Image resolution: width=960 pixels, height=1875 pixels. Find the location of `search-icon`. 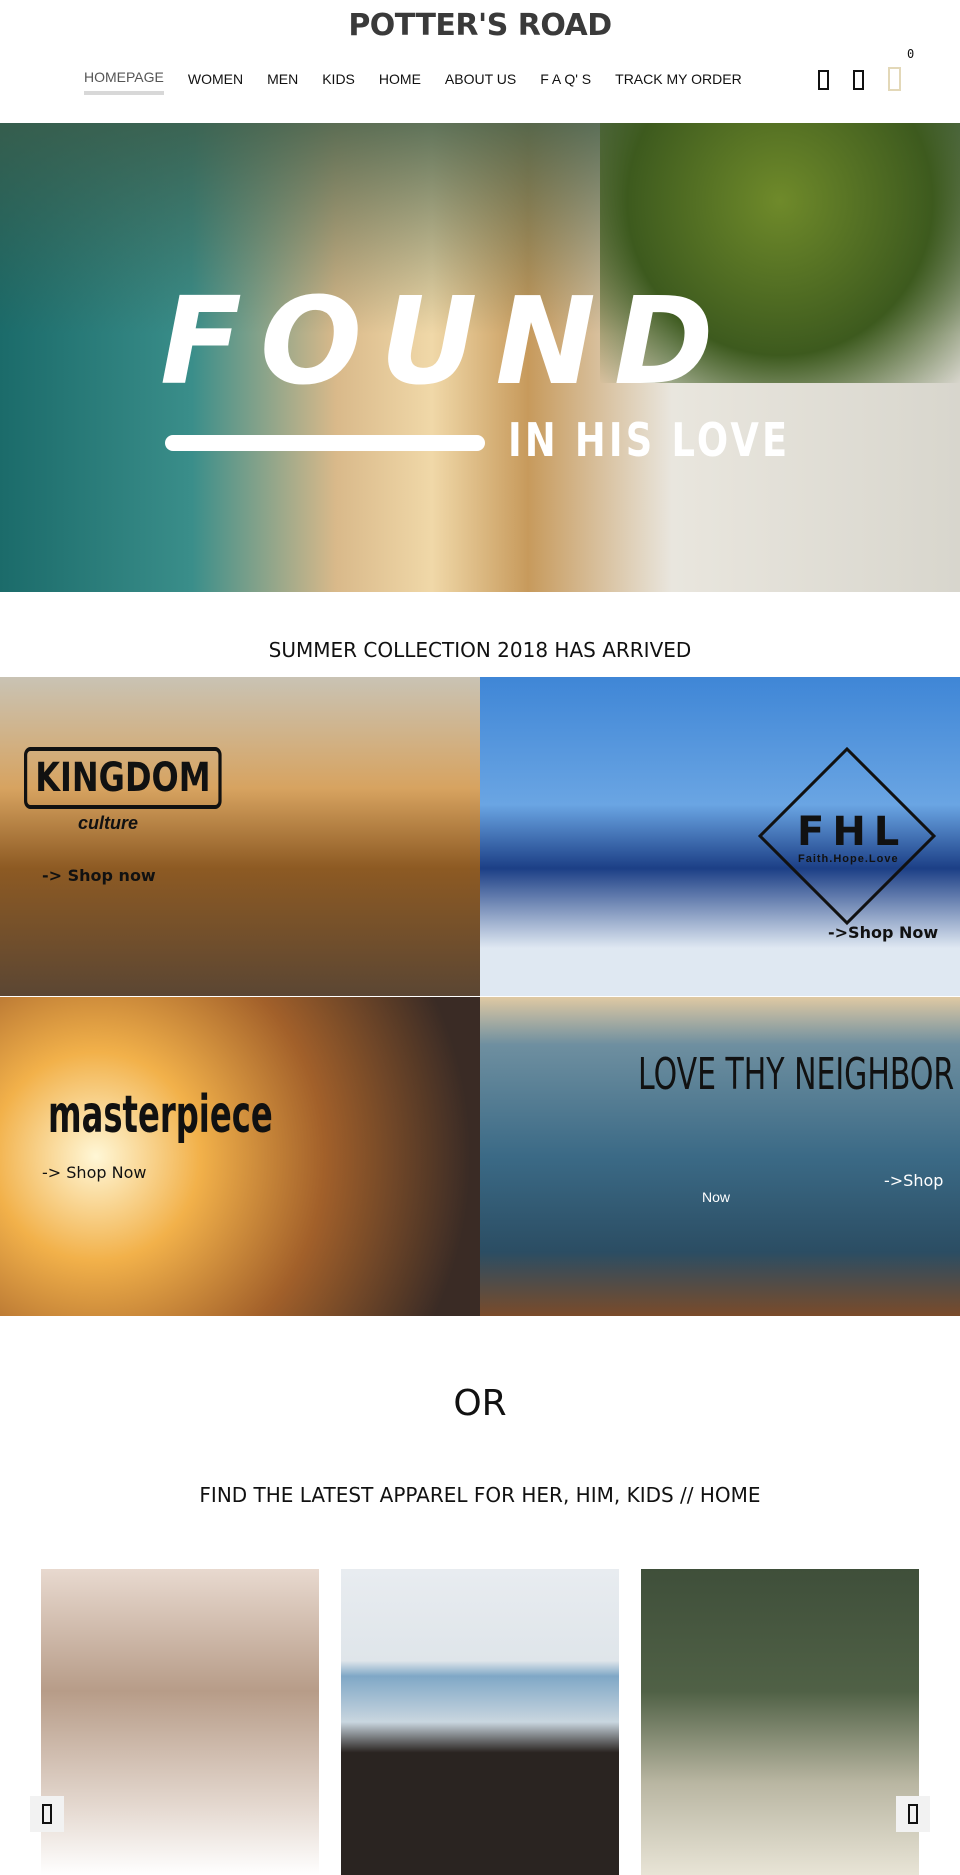

search-icon is located at coordinates (823, 80).